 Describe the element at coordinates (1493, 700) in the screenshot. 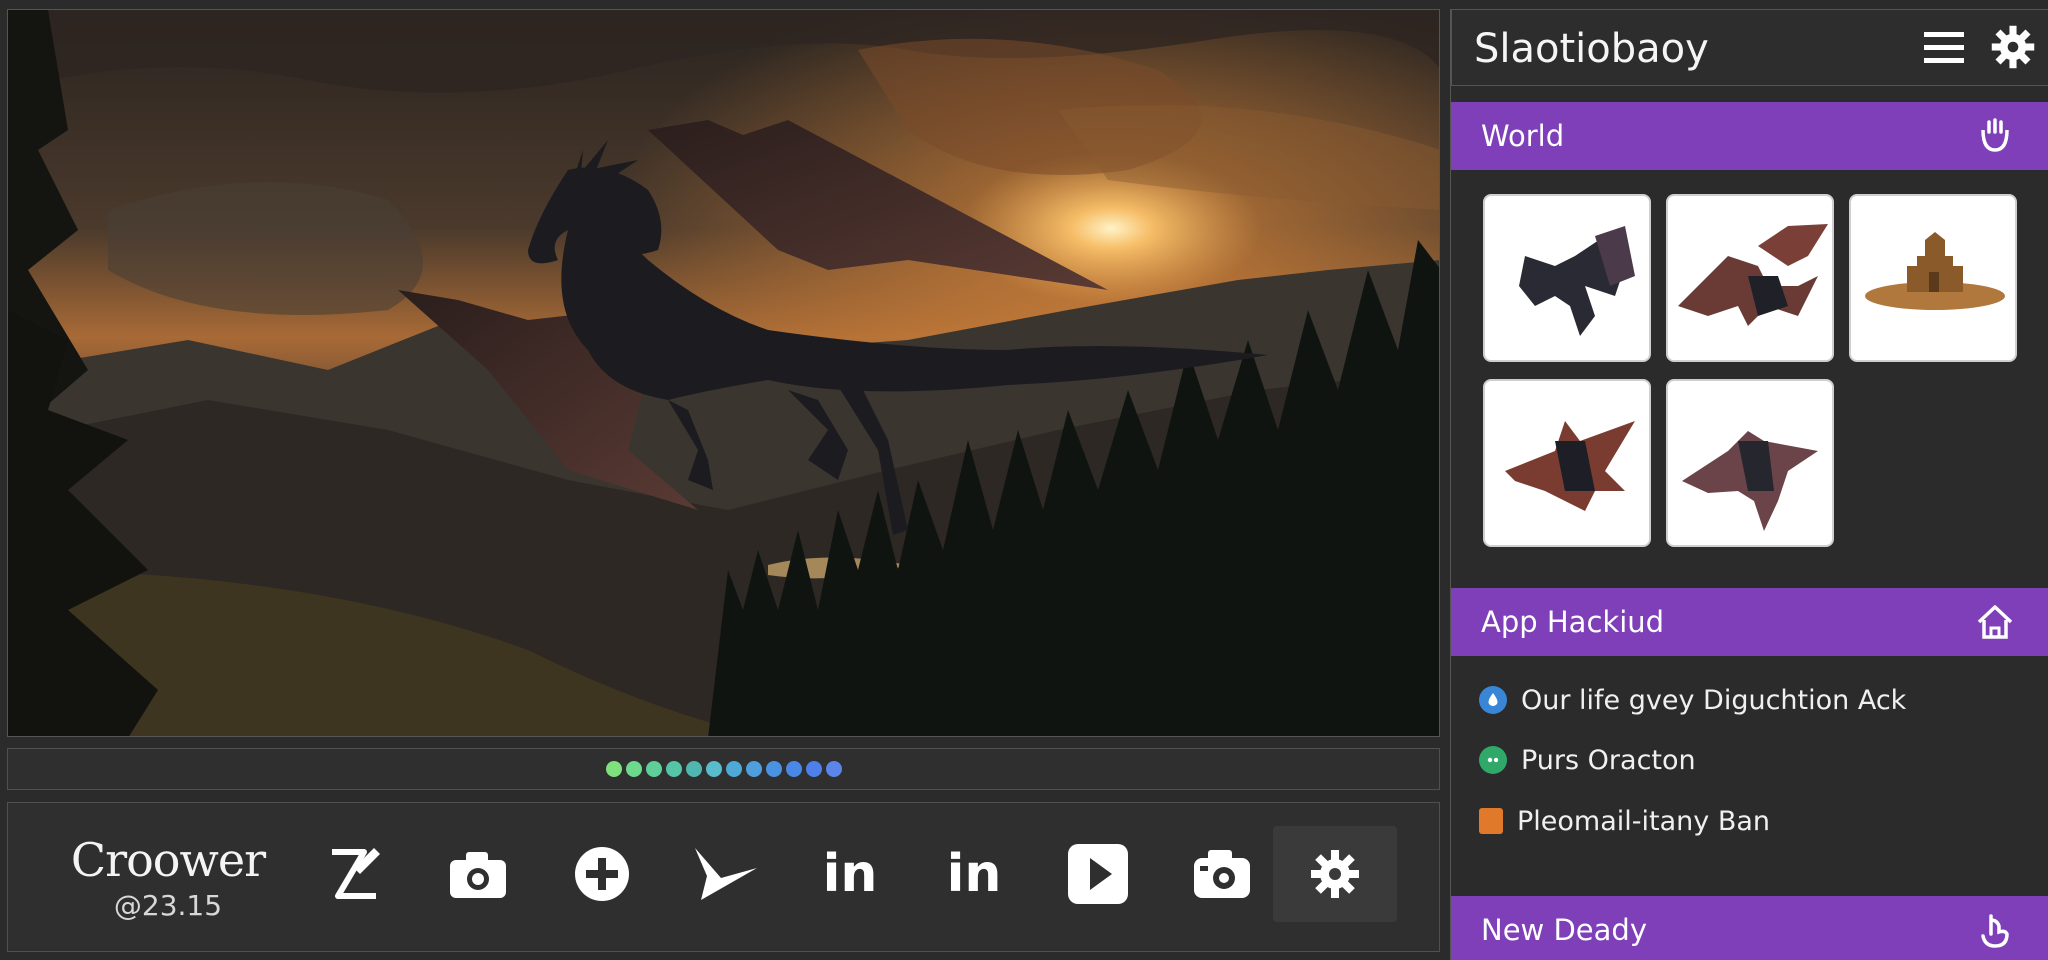

I see `drop-icon` at that location.